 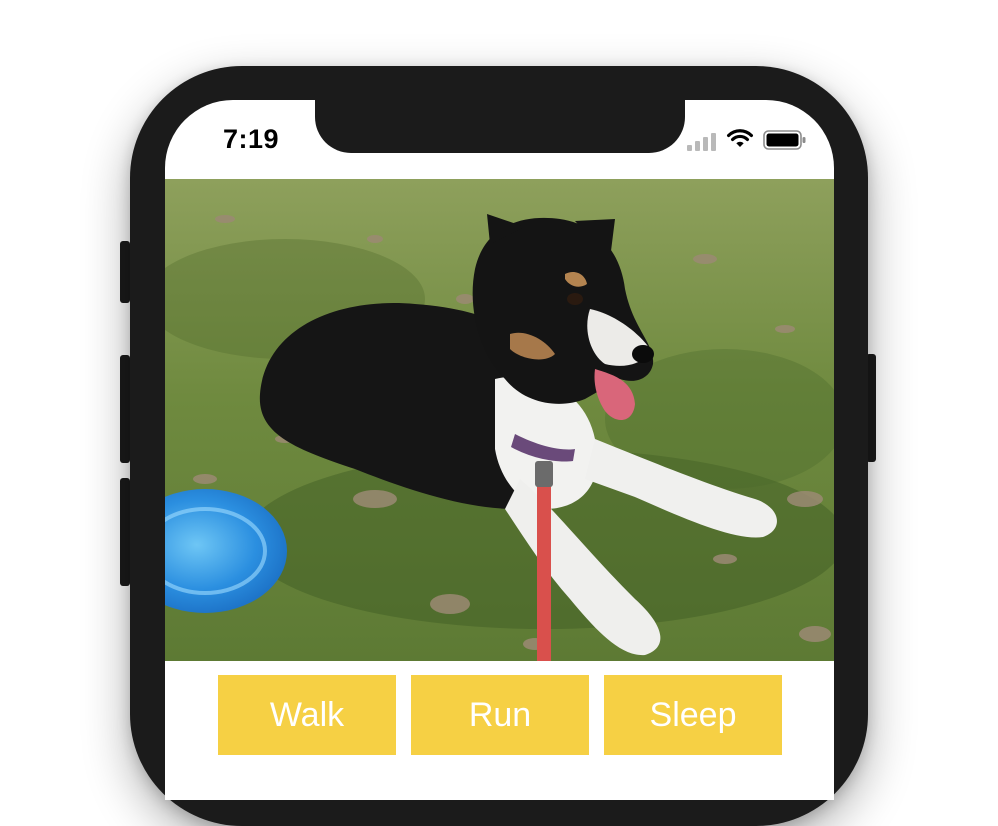 I want to click on notch, so click(x=500, y=126).